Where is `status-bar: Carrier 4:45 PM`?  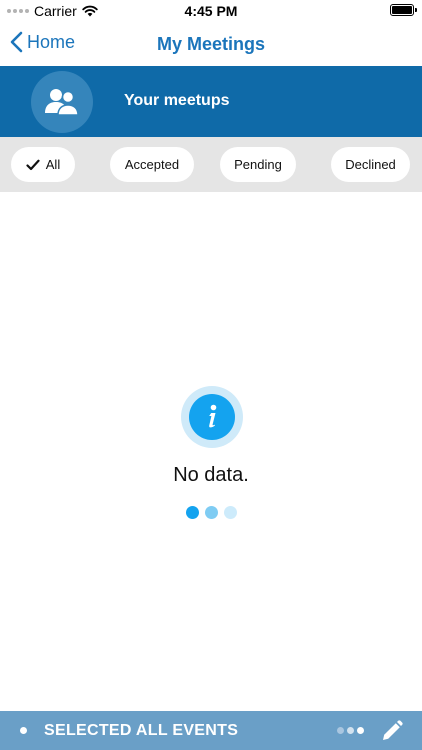
status-bar: Carrier 4:45 PM is located at coordinates (211, 11).